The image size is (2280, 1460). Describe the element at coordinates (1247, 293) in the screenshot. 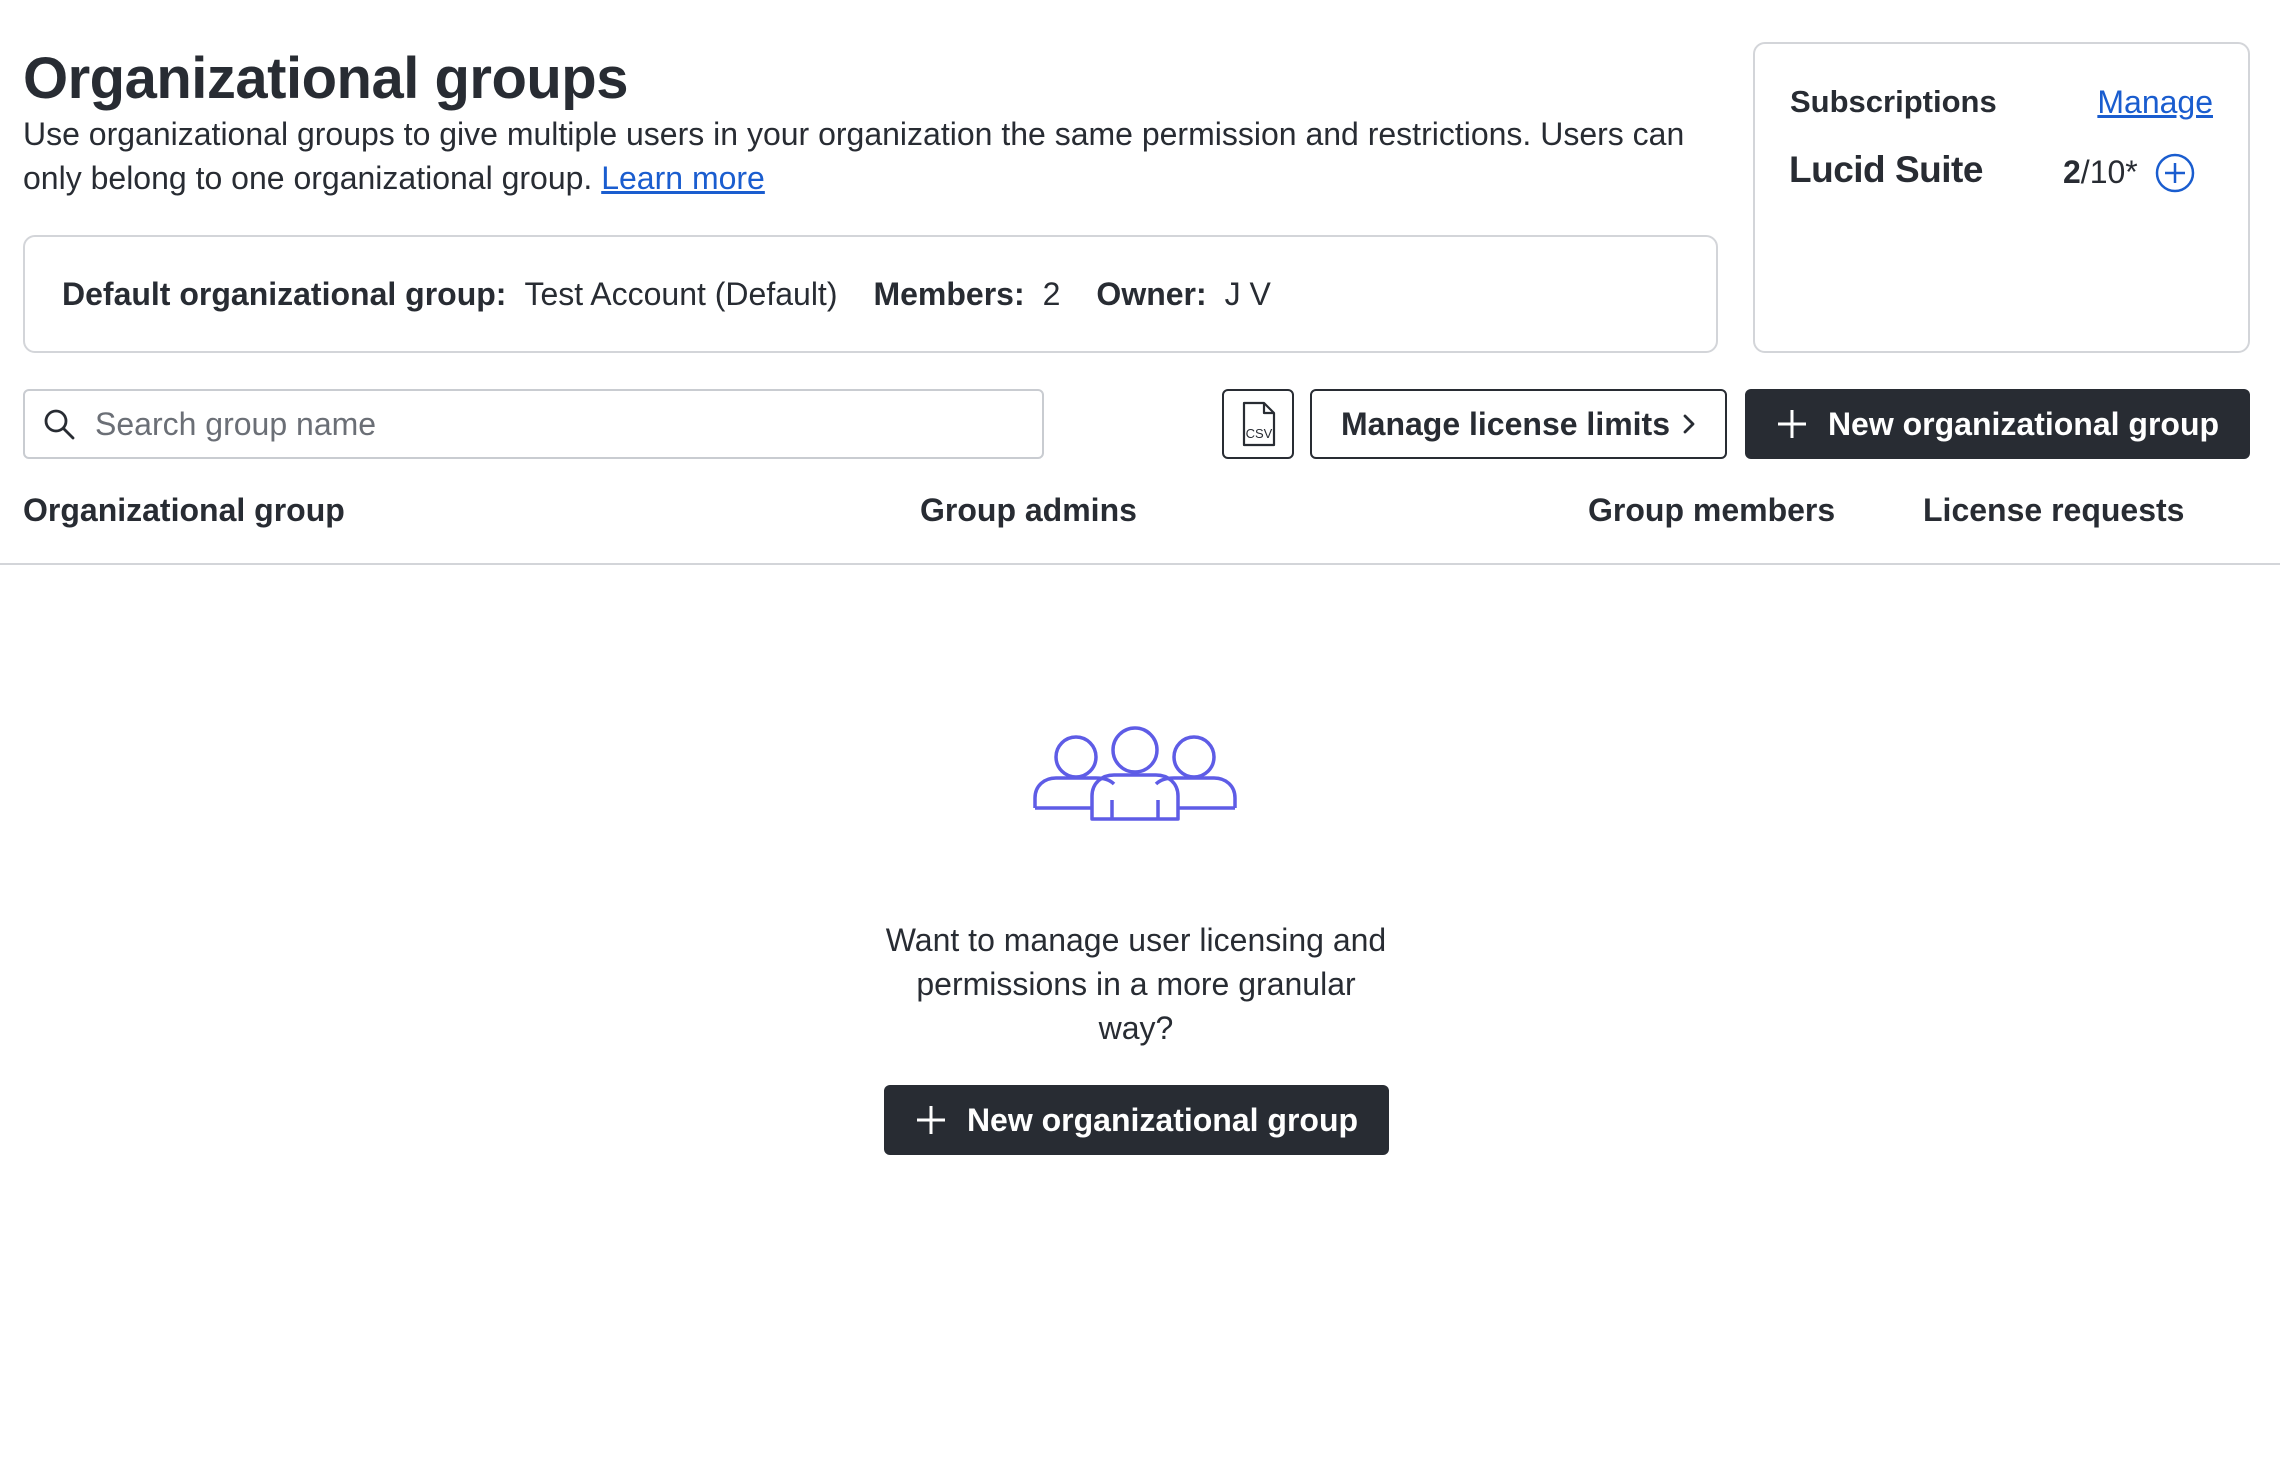

I see `owner-value: J V` at that location.